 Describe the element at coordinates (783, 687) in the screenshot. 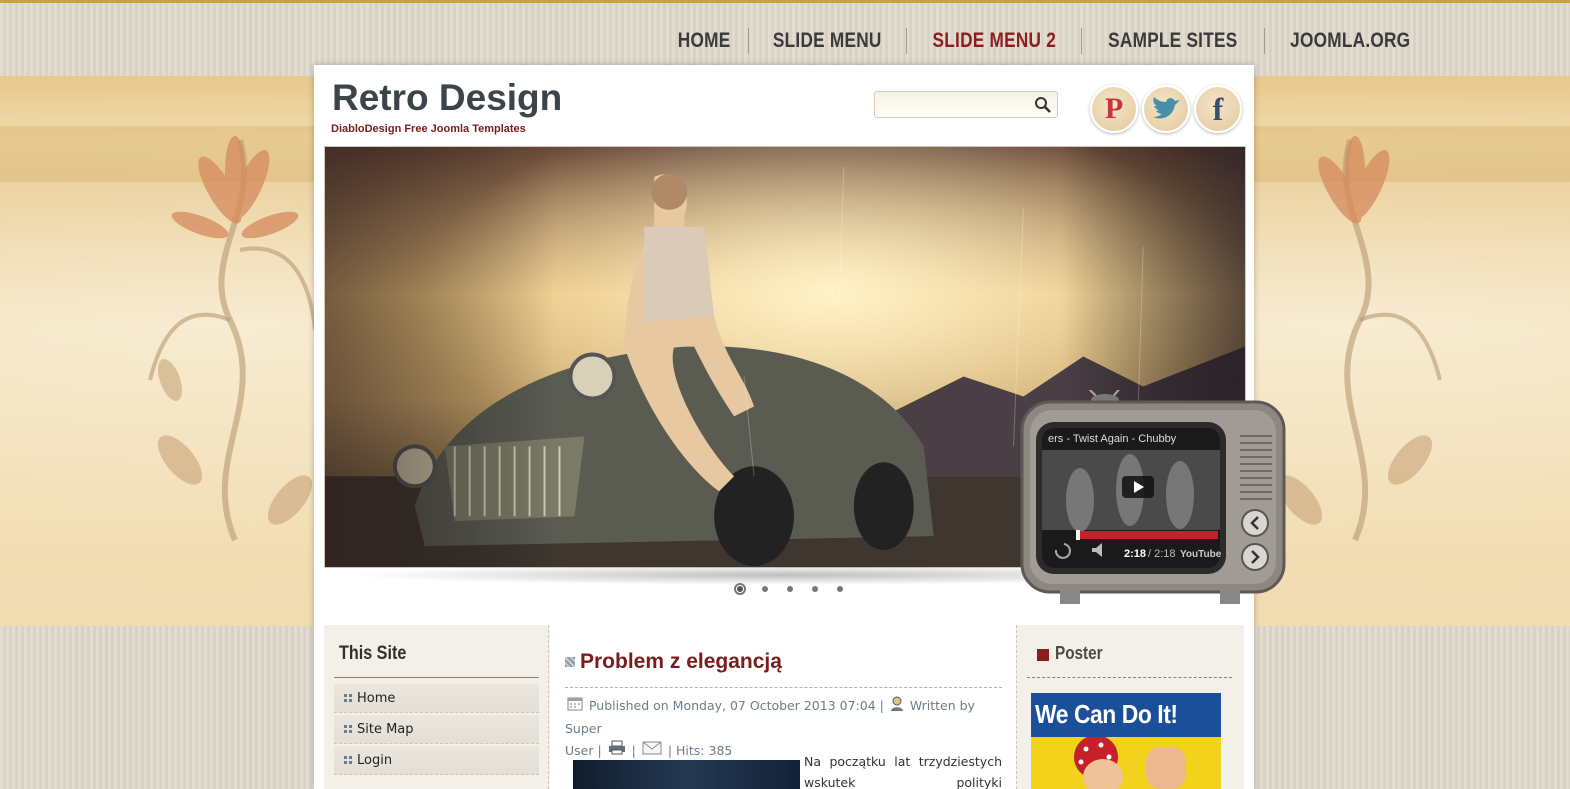

I see `article-divider` at that location.